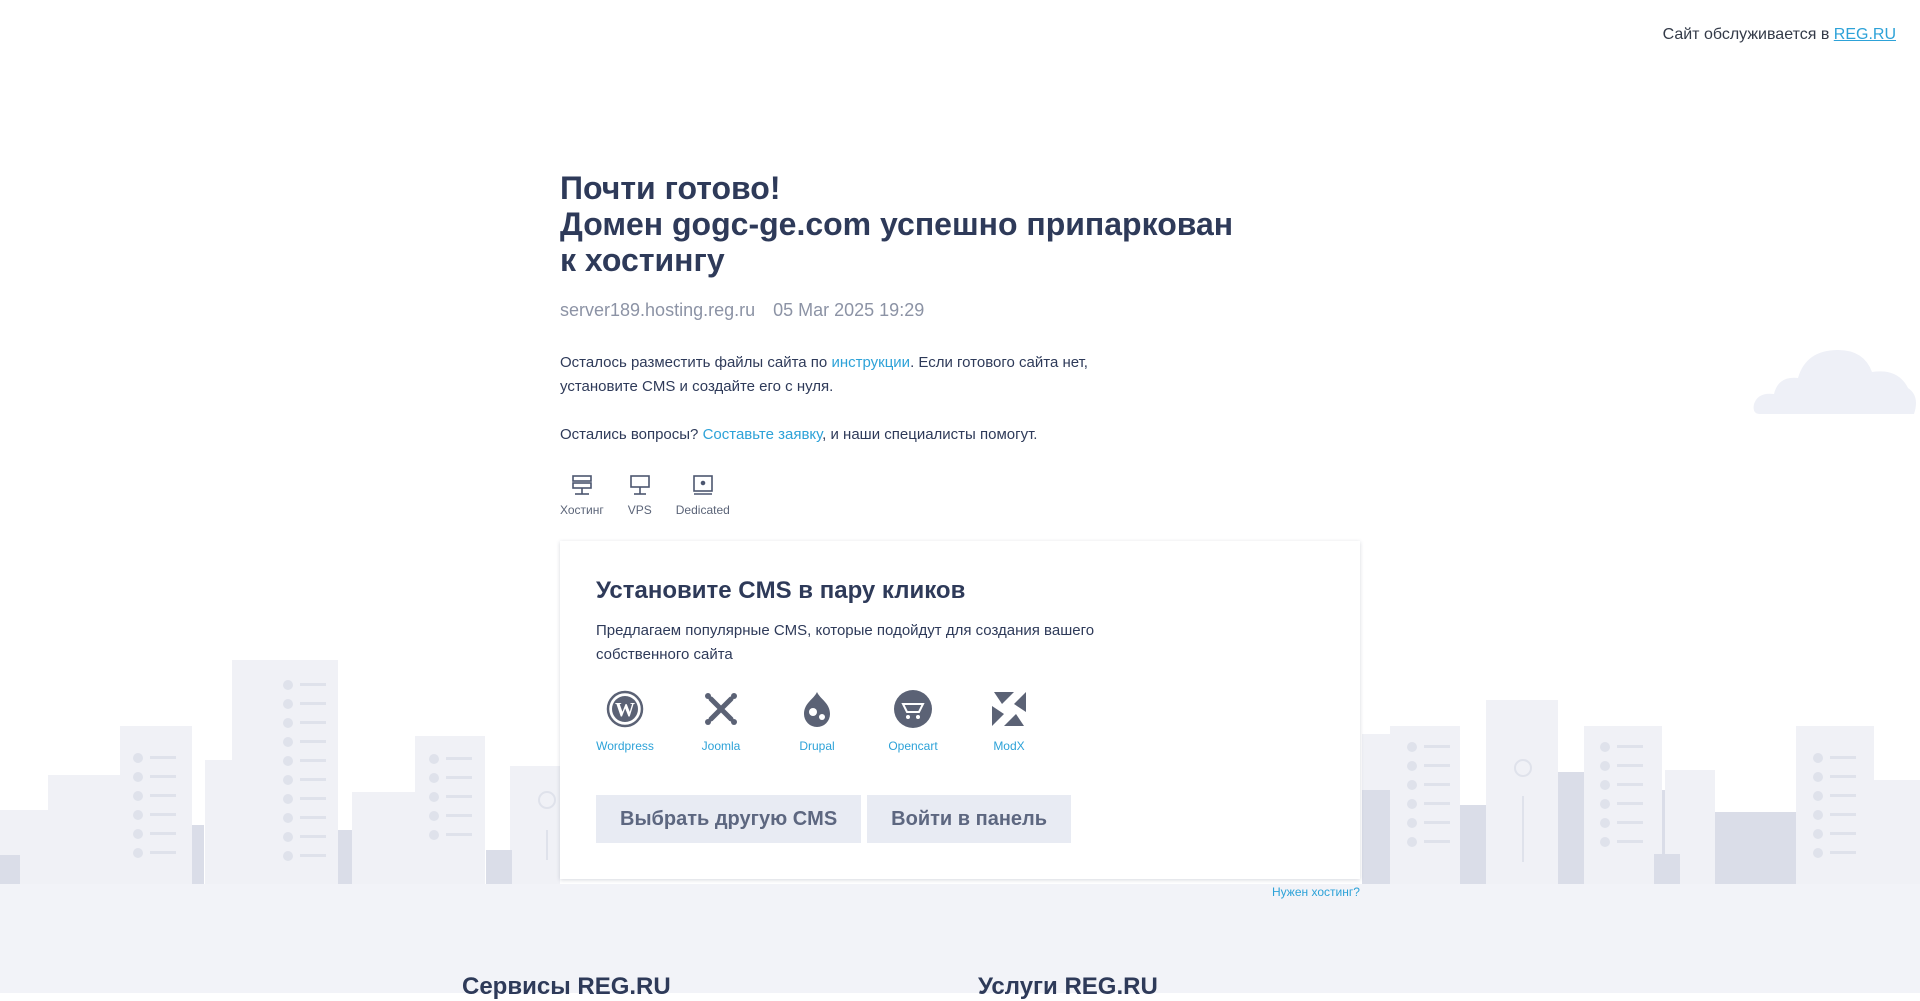 The height and width of the screenshot is (1001, 1920). What do you see at coordinates (897, 224) in the screenshot?
I see `title-line-2: Домен gogc-ge.com успешно припаркован` at bounding box center [897, 224].